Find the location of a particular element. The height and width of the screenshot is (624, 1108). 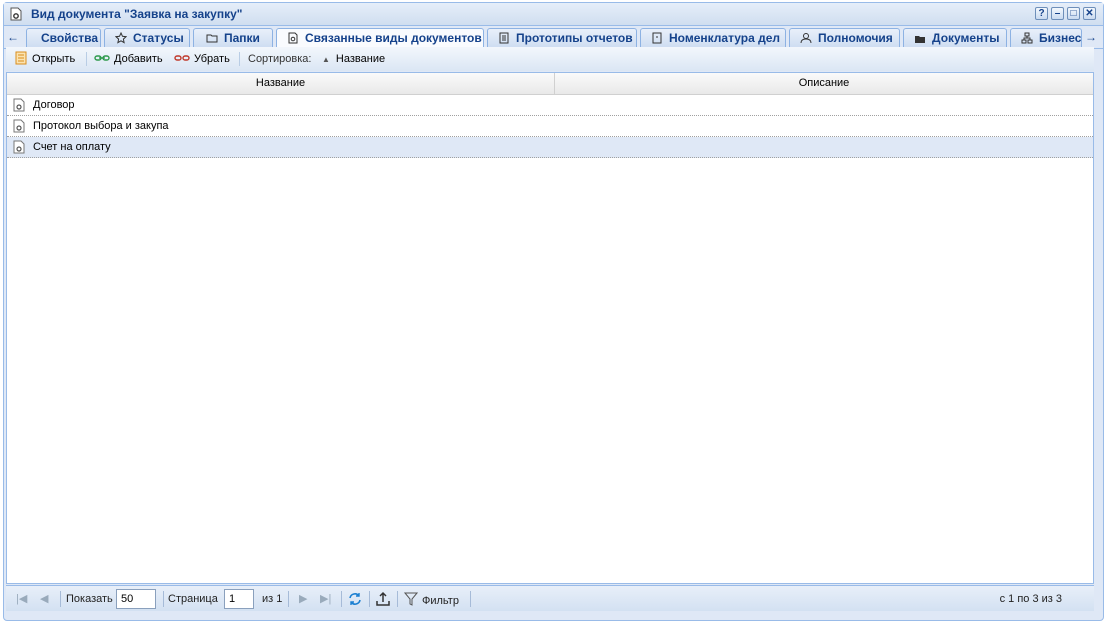

tab-permissions: Полномочия is located at coordinates (844, 38).